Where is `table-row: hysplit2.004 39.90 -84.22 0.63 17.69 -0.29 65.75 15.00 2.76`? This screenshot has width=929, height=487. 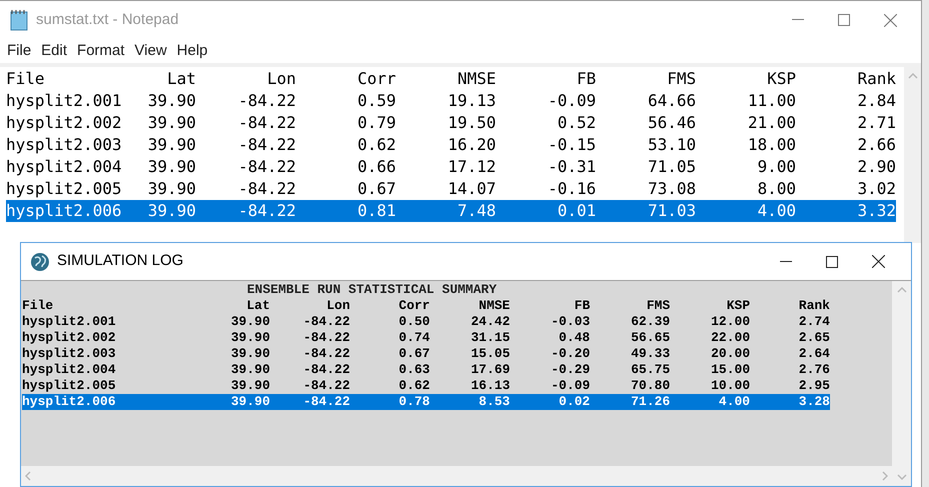 table-row: hysplit2.004 39.90 -84.22 0.63 17.69 -0.29 65.75 15.00 2.76 is located at coordinates (426, 370).